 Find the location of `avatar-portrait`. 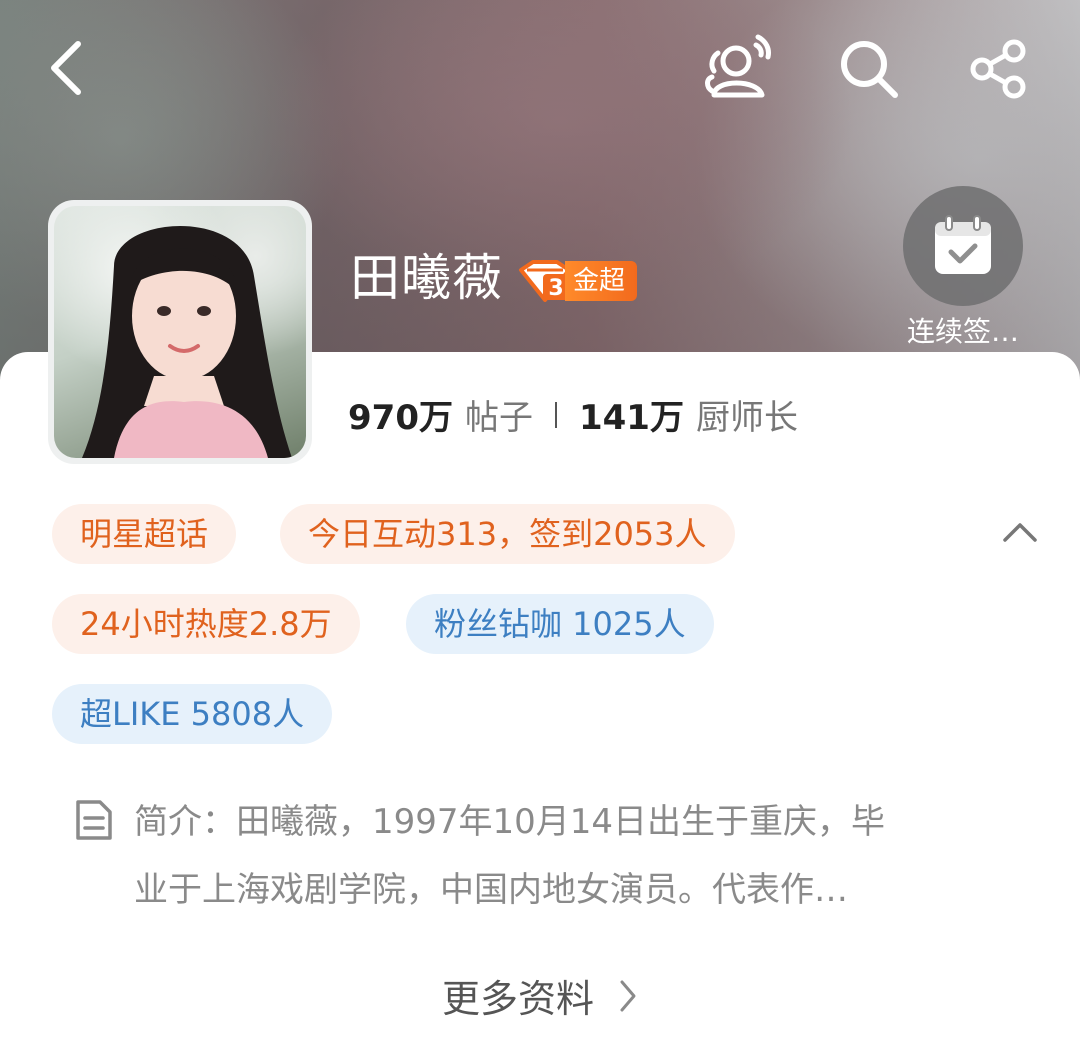

avatar-portrait is located at coordinates (187, 342).